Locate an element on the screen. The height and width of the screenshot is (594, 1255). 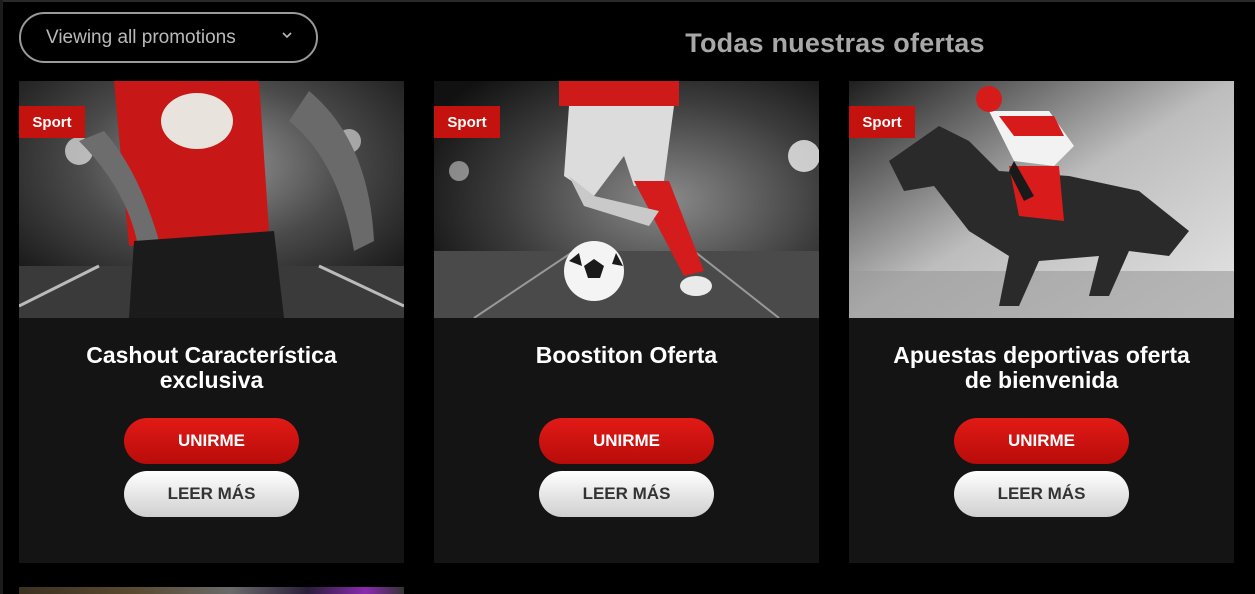
promotions-filter-dropdown: Viewing all promotions is located at coordinates (168, 37).